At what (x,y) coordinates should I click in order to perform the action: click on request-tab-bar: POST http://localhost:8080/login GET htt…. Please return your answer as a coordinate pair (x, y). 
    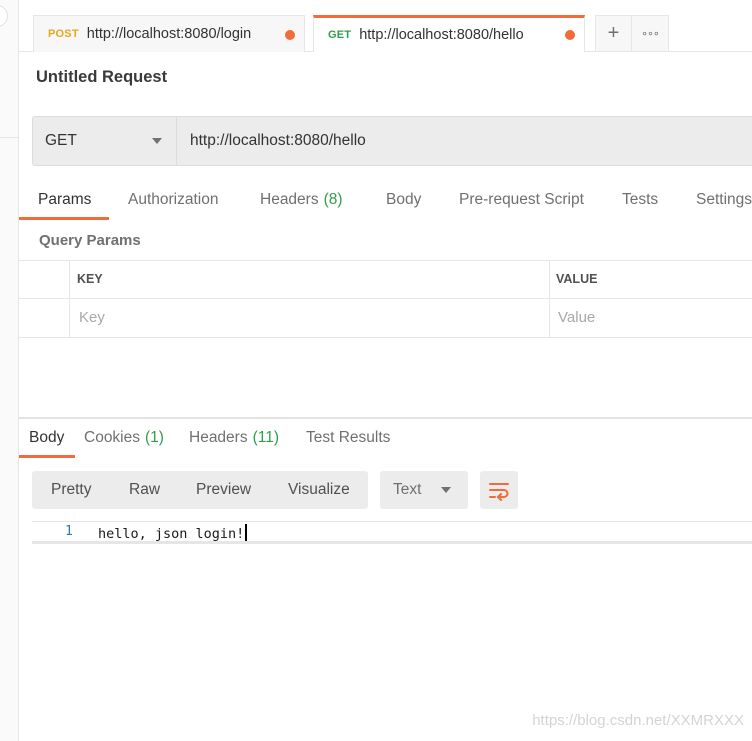
    Looking at the image, I should click on (385, 26).